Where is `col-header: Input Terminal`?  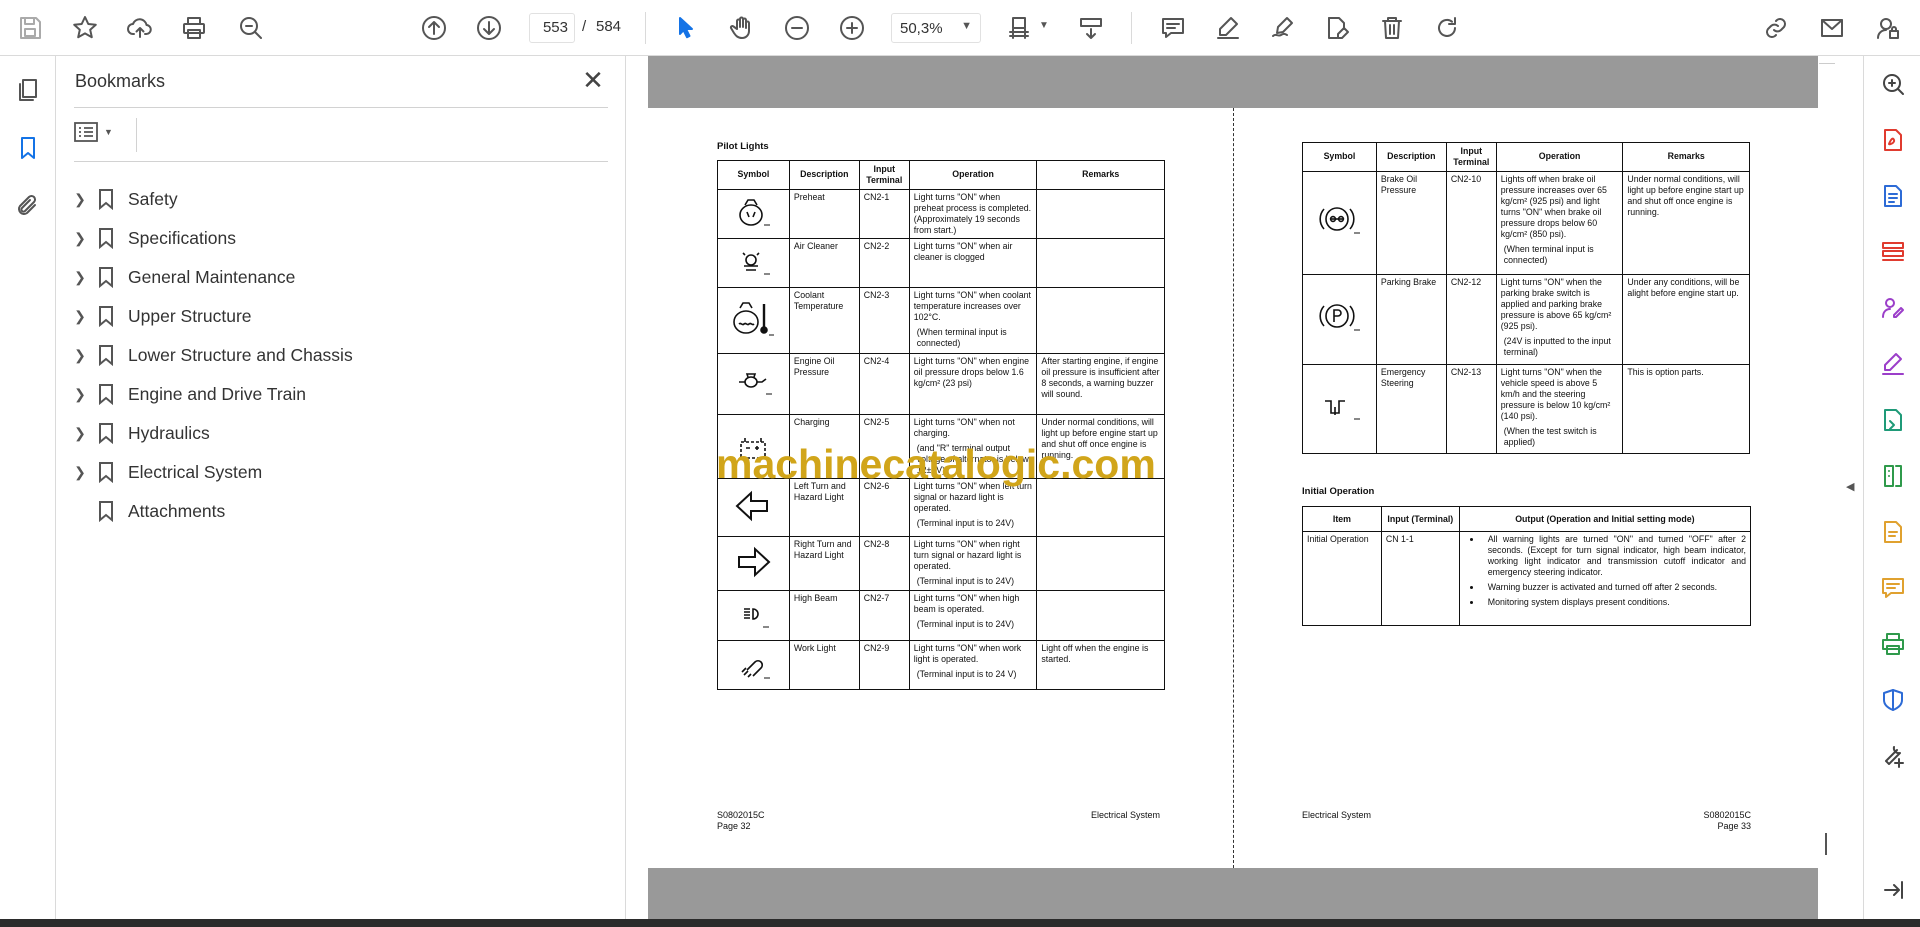
col-header: Input Terminal is located at coordinates (884, 175).